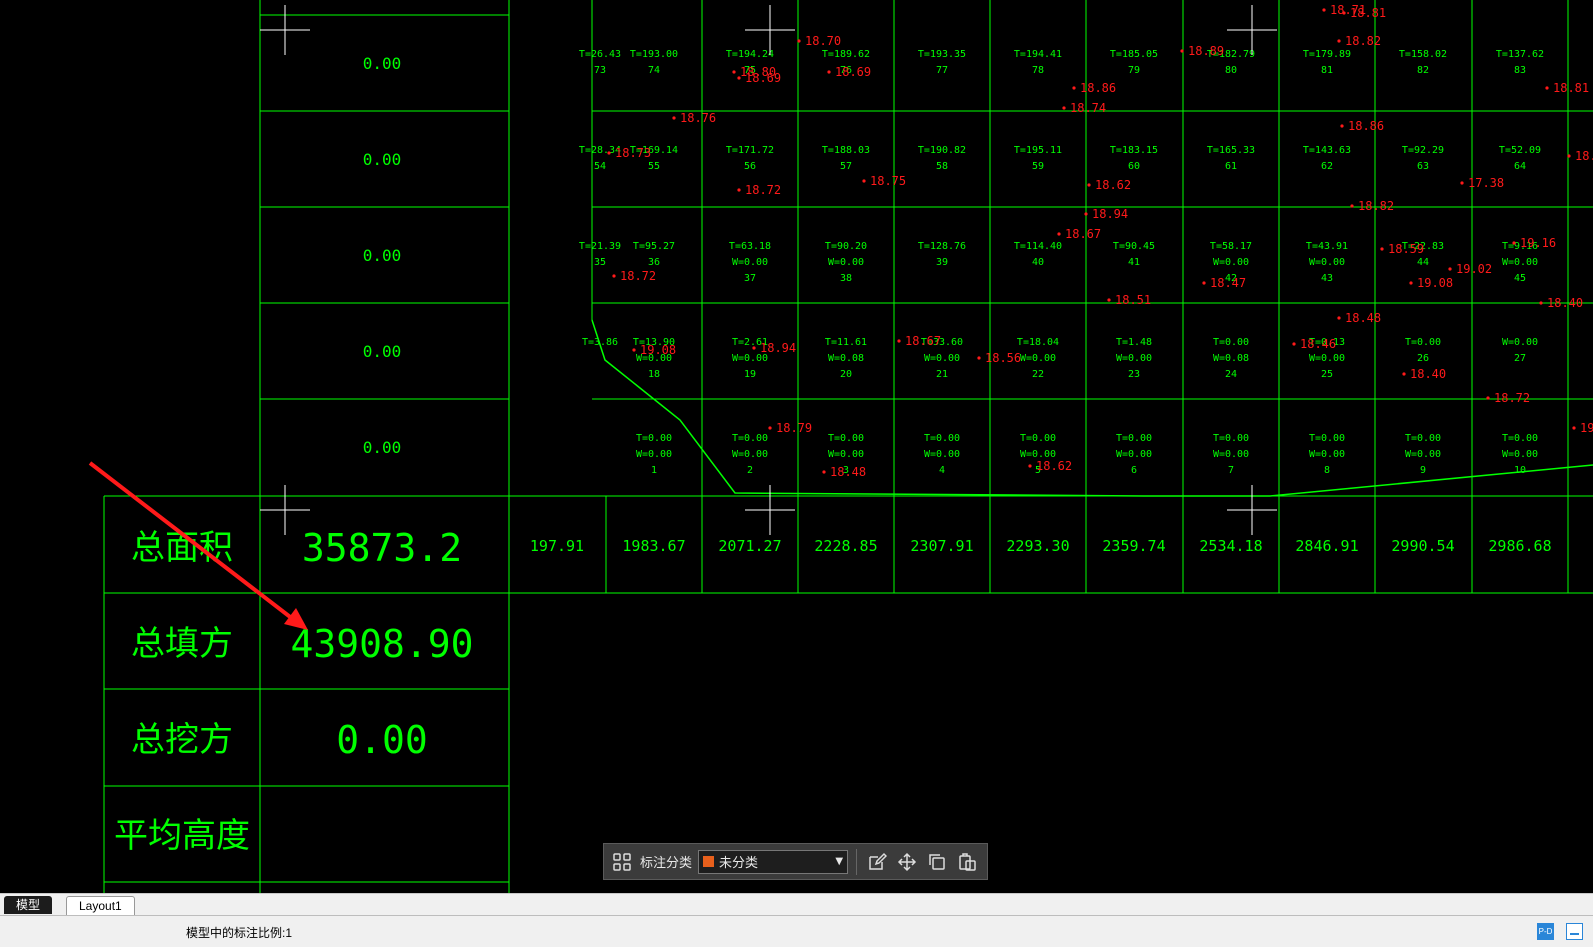 The image size is (1593, 947). What do you see at coordinates (1231, 470) in the screenshot?
I see `cell-id: 7` at bounding box center [1231, 470].